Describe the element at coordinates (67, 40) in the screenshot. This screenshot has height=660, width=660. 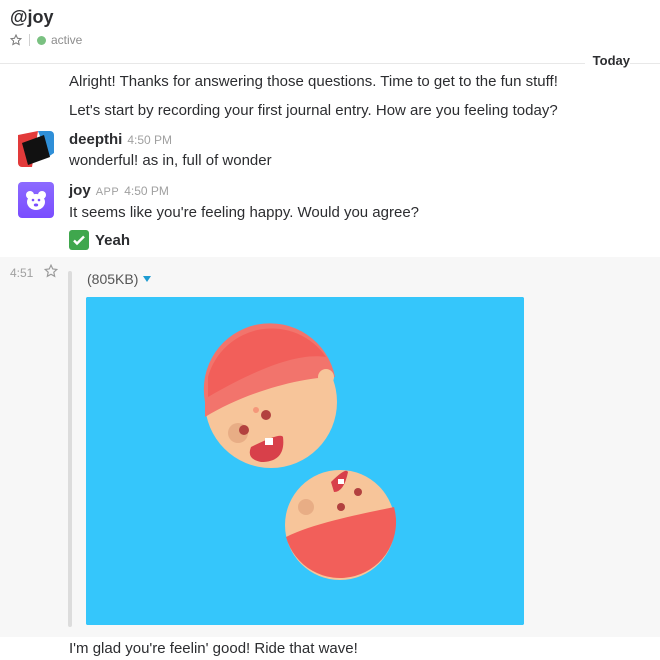
I see `presence-status: active` at that location.